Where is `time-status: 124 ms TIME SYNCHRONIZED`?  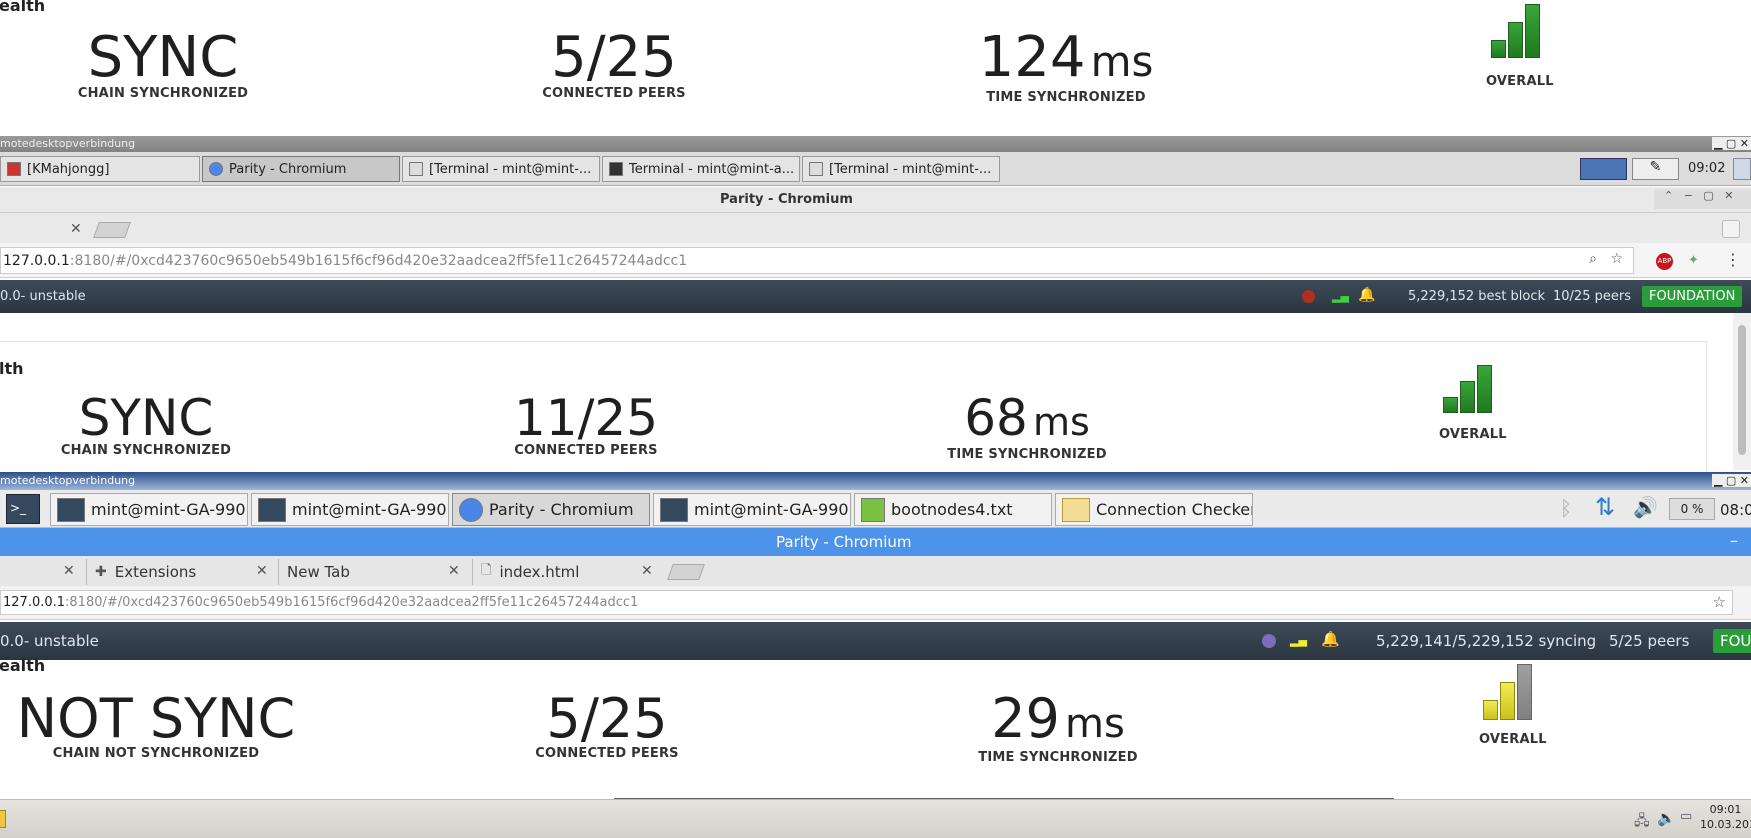 time-status: 124 ms TIME SYNCHRONIZED is located at coordinates (1066, 68).